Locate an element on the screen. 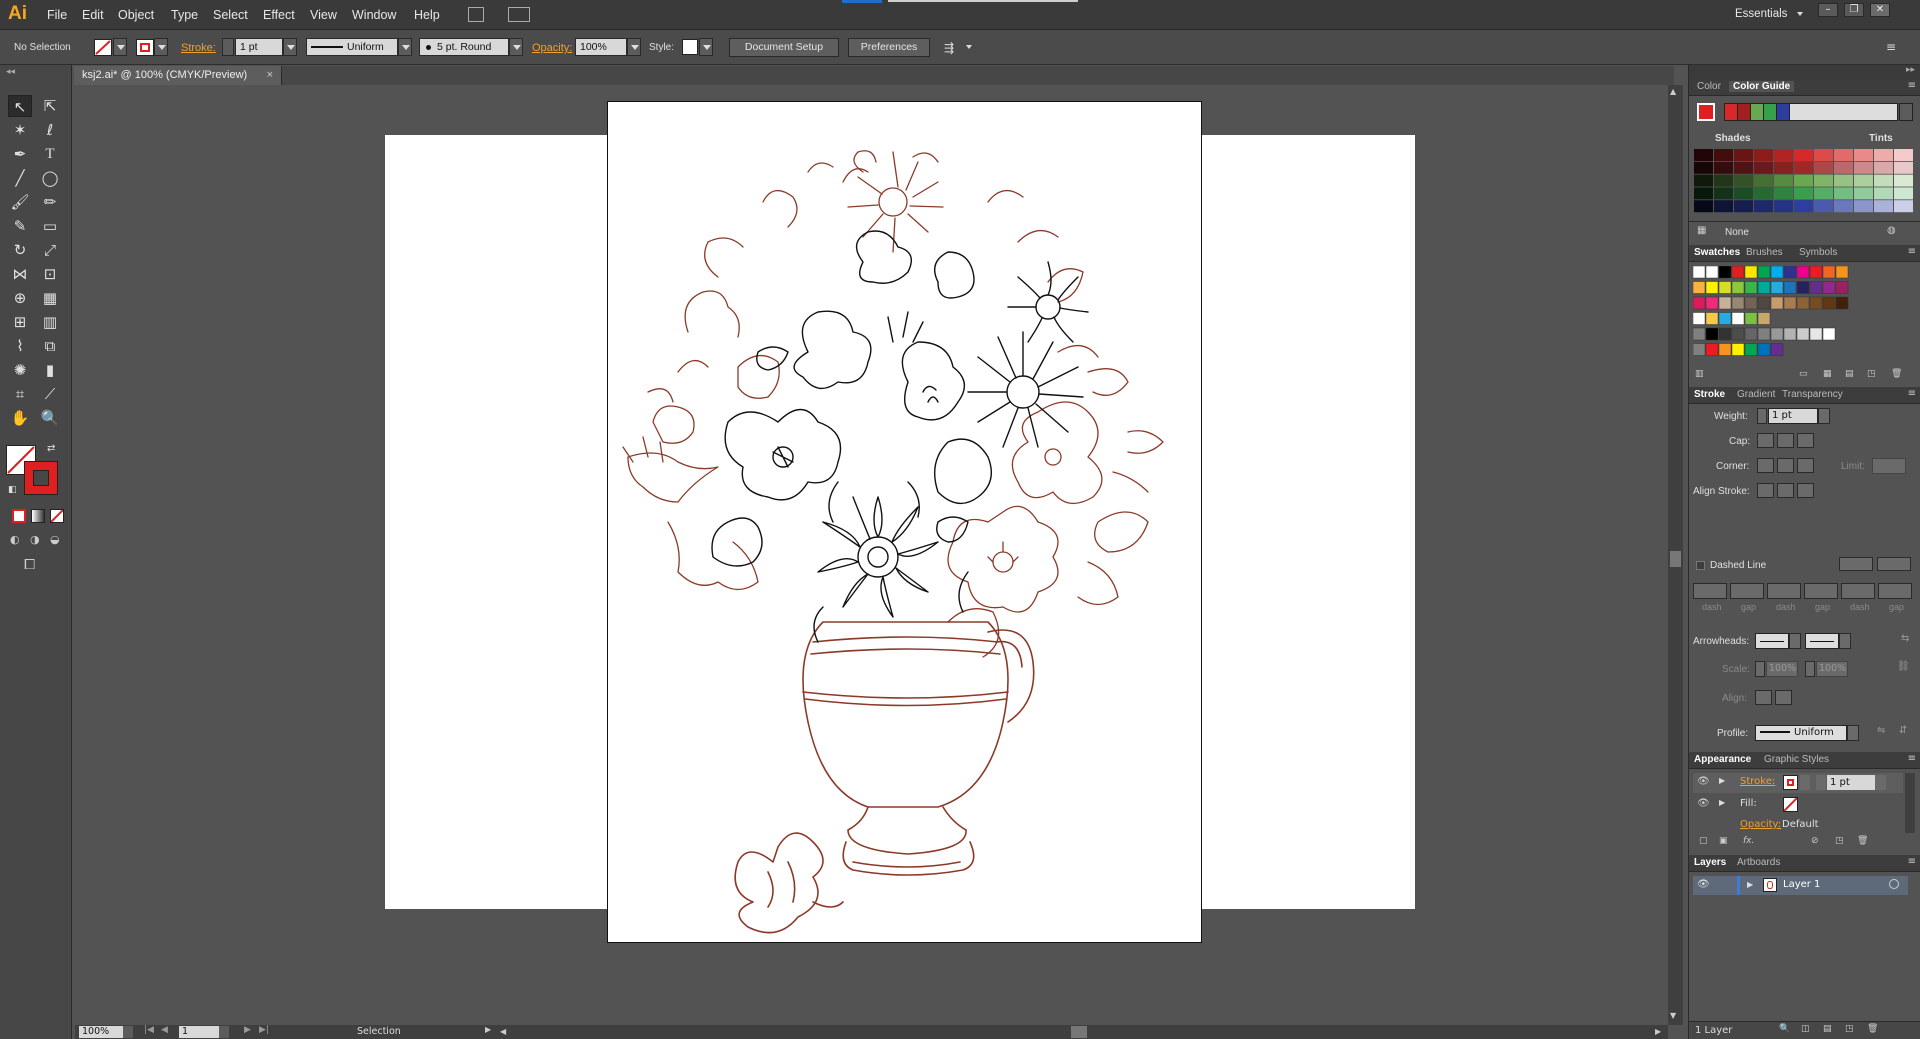 Image resolution: width=1920 pixels, height=1039 pixels. flip-along-icon: ⇋ is located at coordinates (1881, 730).